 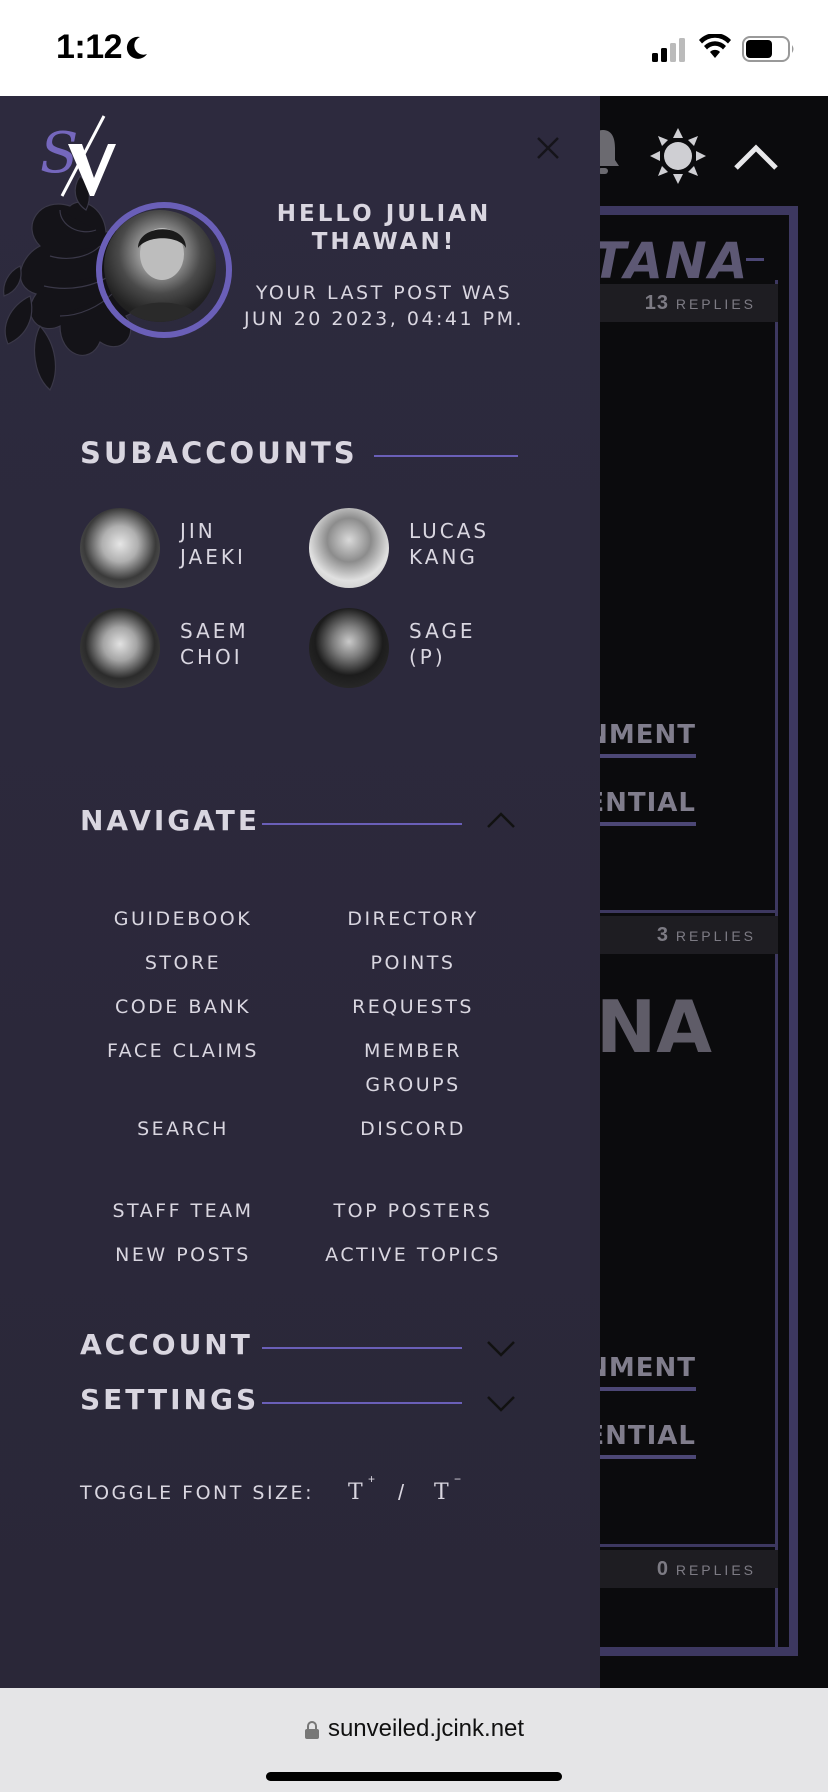 I want to click on status-bar: 1:12, so click(x=414, y=48).